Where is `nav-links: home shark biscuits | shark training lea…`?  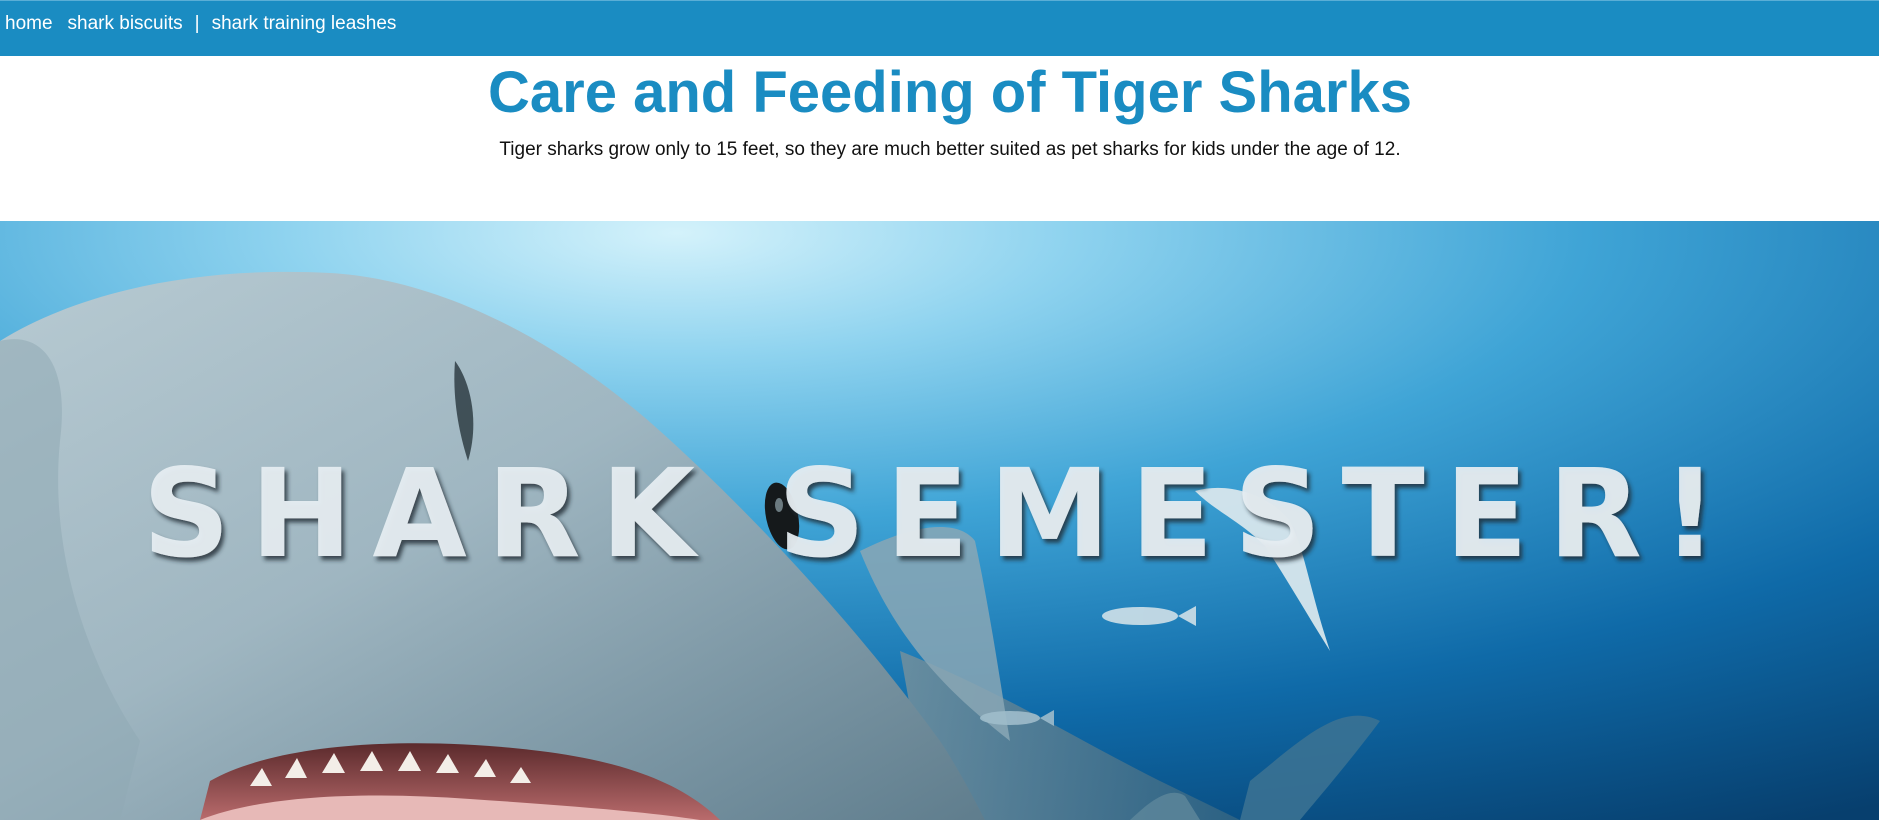 nav-links: home shark biscuits | shark training lea… is located at coordinates (200, 24).